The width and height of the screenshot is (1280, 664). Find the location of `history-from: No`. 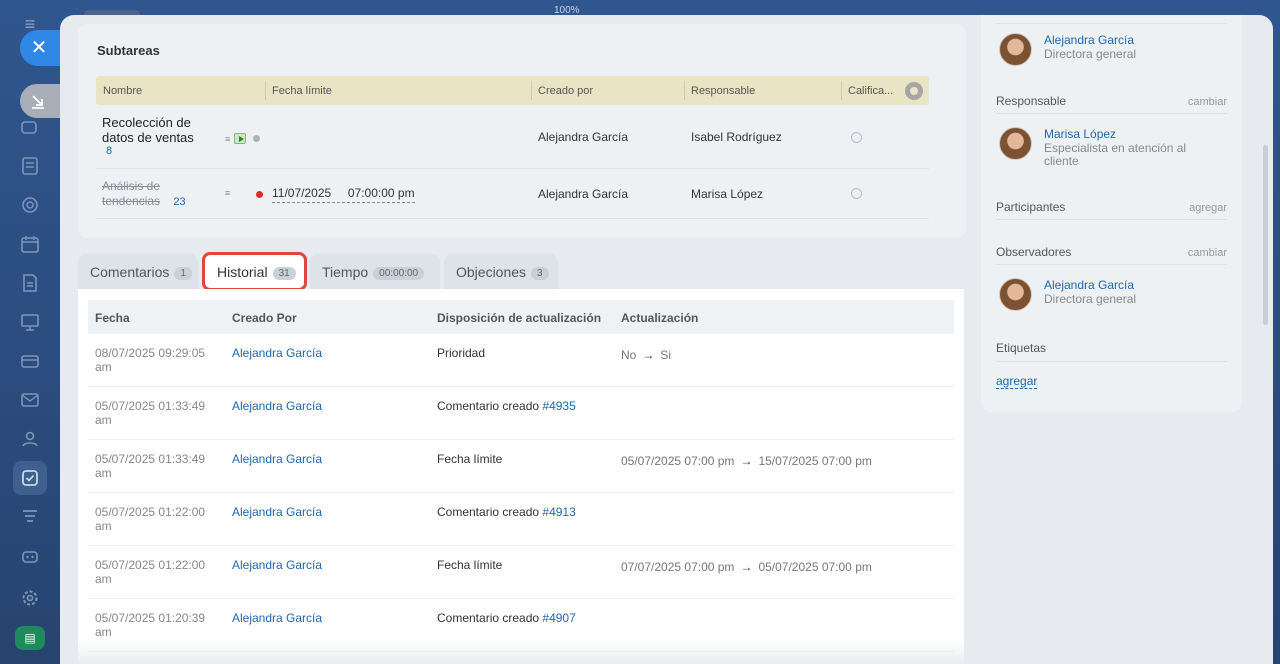

history-from: No is located at coordinates (629, 355).